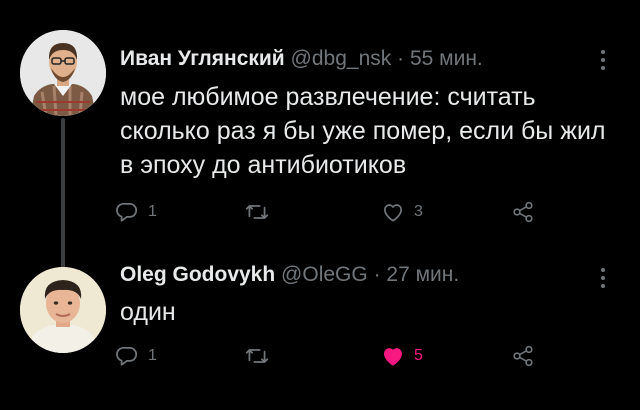 The image size is (640, 410). Describe the element at coordinates (197, 274) in the screenshot. I see `author-name: Oleg Godovykh` at that location.